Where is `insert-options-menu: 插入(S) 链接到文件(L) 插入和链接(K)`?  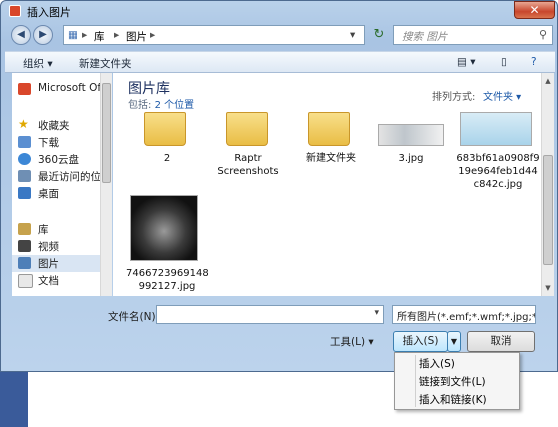
insert-options-menu: 插入(S) 链接到文件(L) 插入和链接(K) is located at coordinates (457, 381).